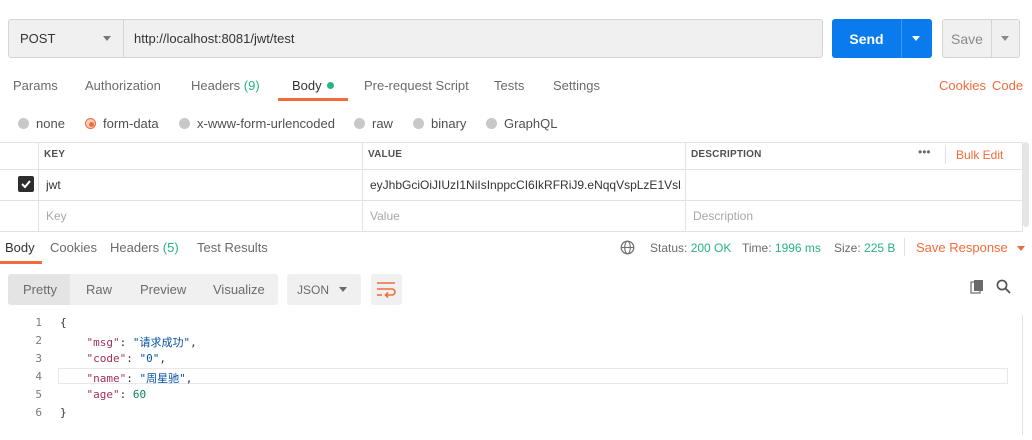  I want to click on active-tab-indicator, so click(21, 262).